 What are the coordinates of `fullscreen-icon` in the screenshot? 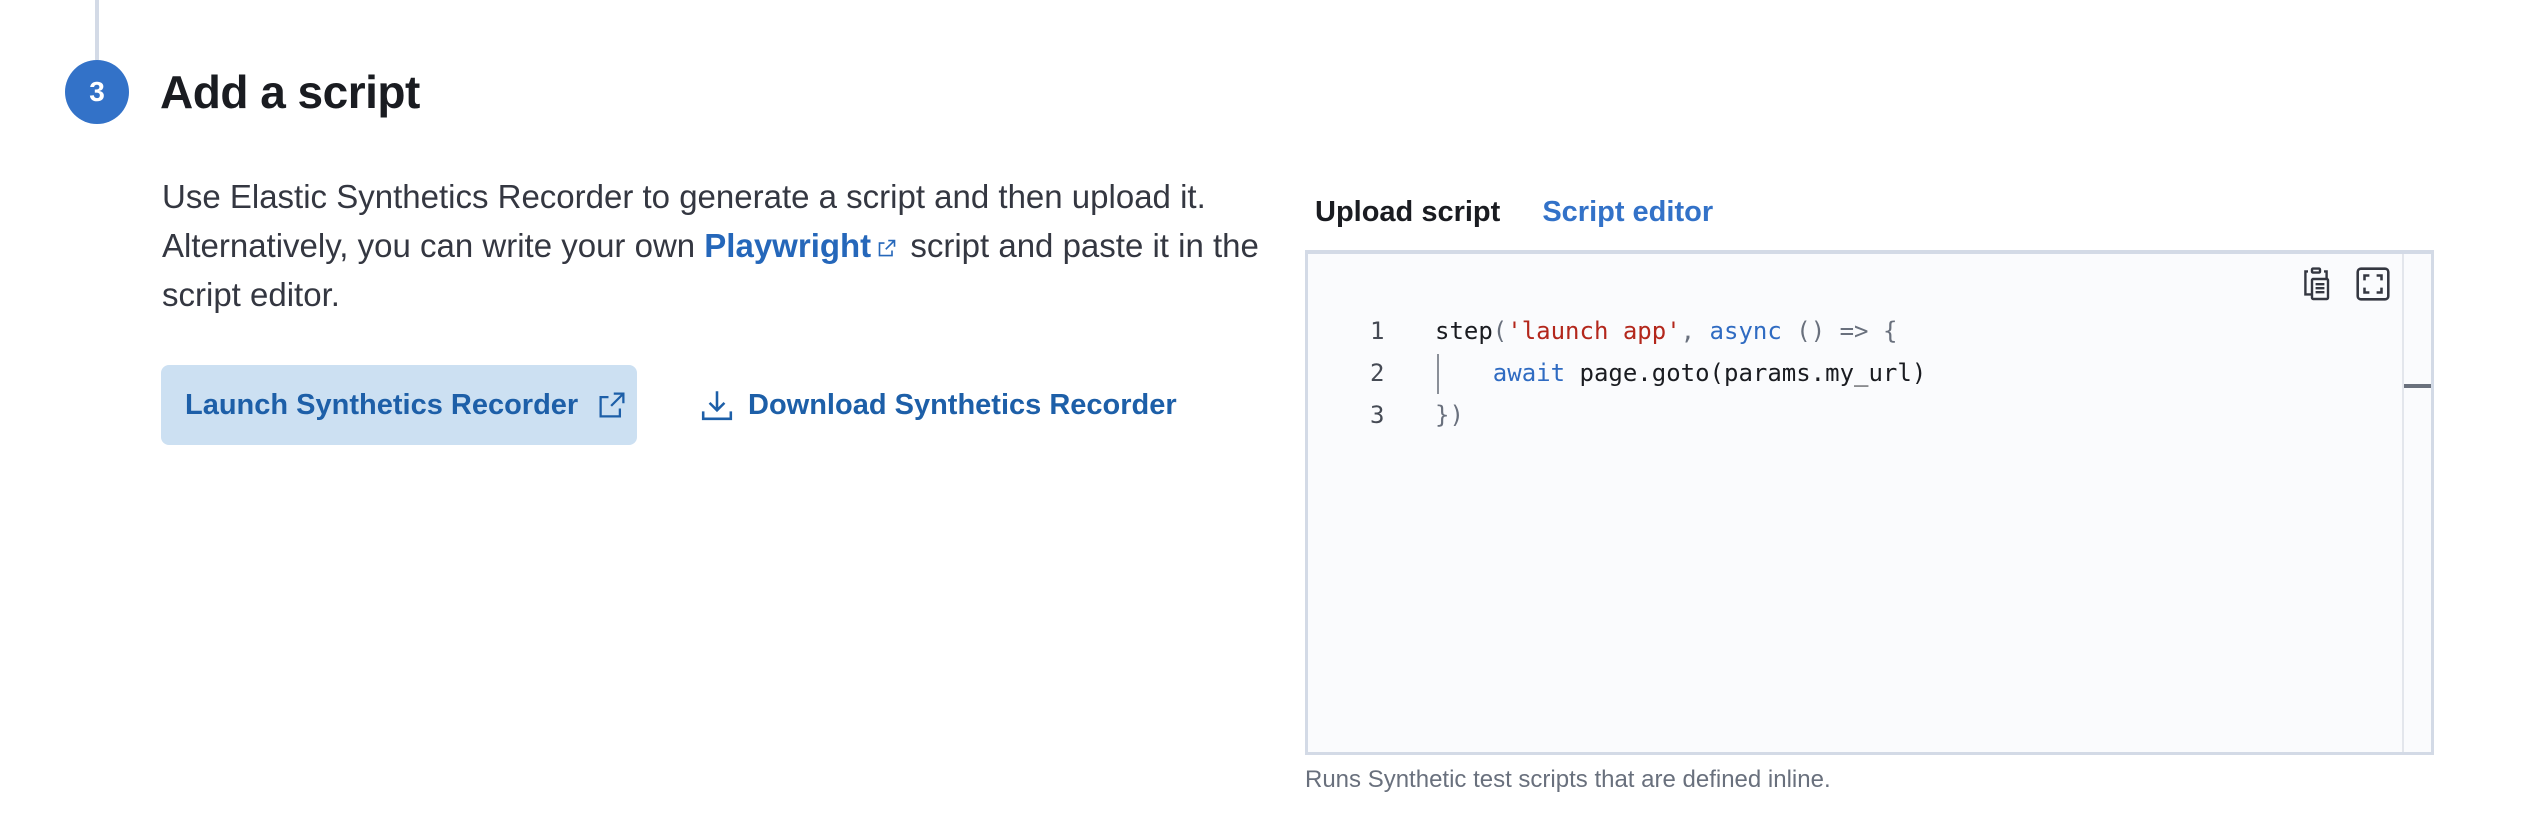 It's located at (2373, 284).